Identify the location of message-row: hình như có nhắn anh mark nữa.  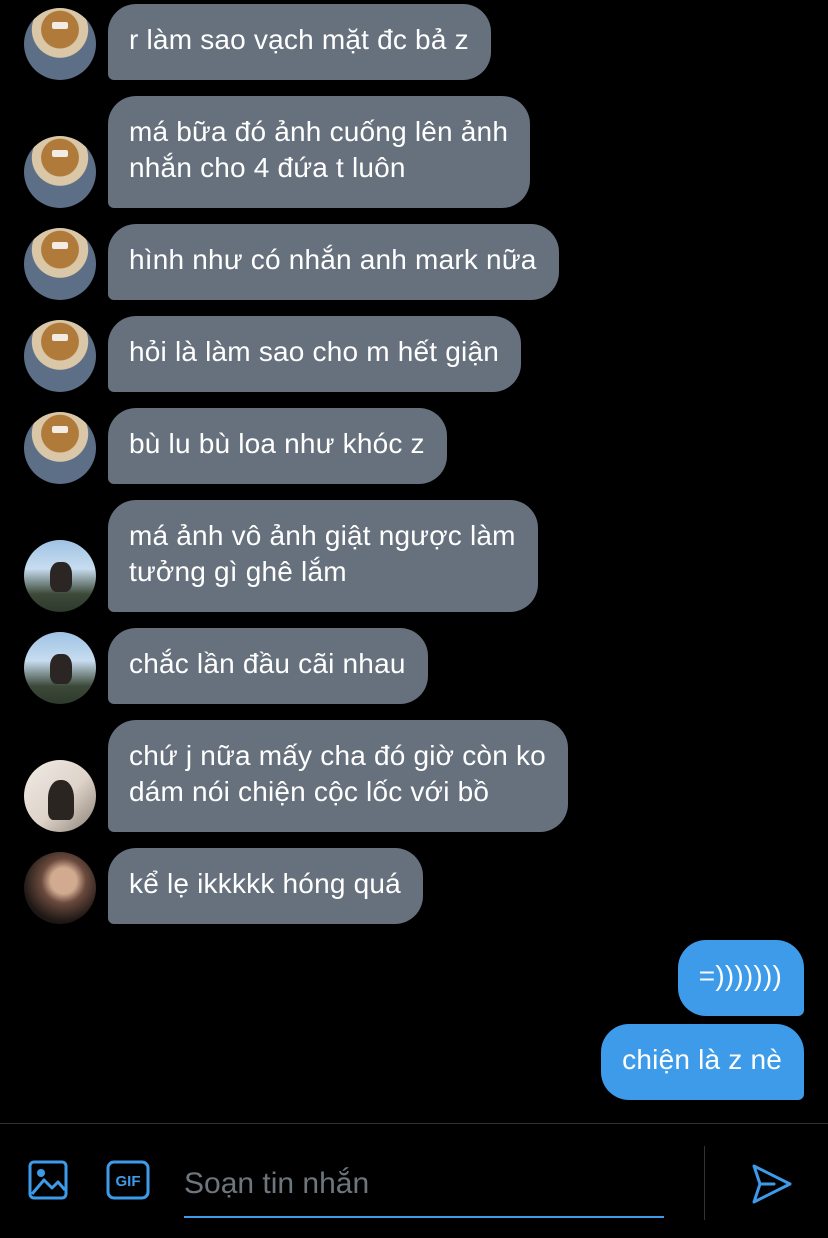
(414, 262).